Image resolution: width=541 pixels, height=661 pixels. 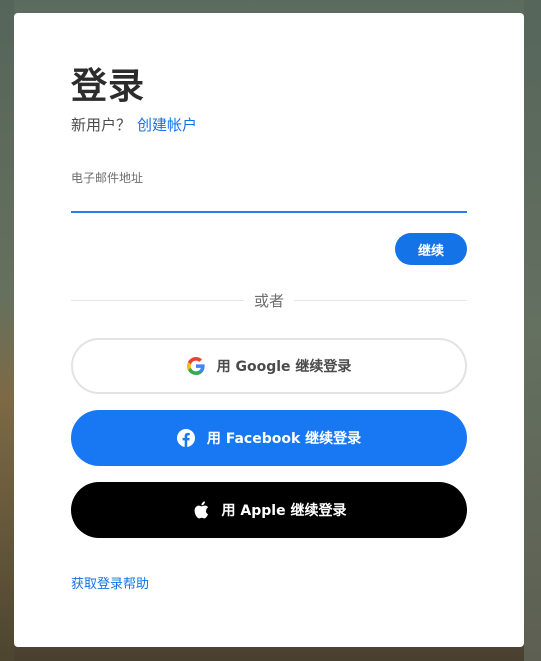 I want to click on login-help-link: 获取登录帮助, so click(x=110, y=582).